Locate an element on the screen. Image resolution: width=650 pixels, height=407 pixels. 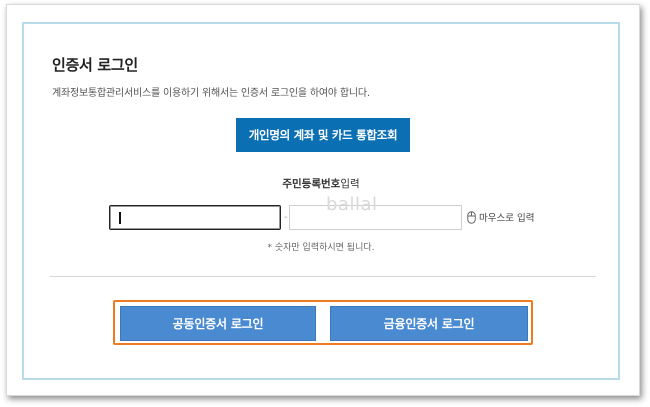
divider is located at coordinates (323, 276).